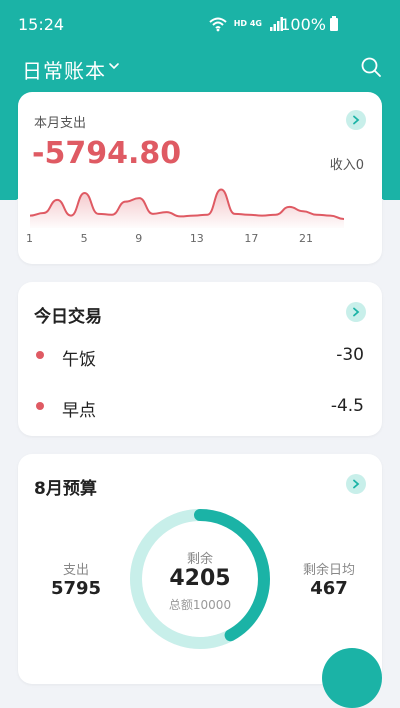 This screenshot has height=708, width=400. What do you see at coordinates (200, 355) in the screenshot?
I see `transaction-row: 午饭 -30` at bounding box center [200, 355].